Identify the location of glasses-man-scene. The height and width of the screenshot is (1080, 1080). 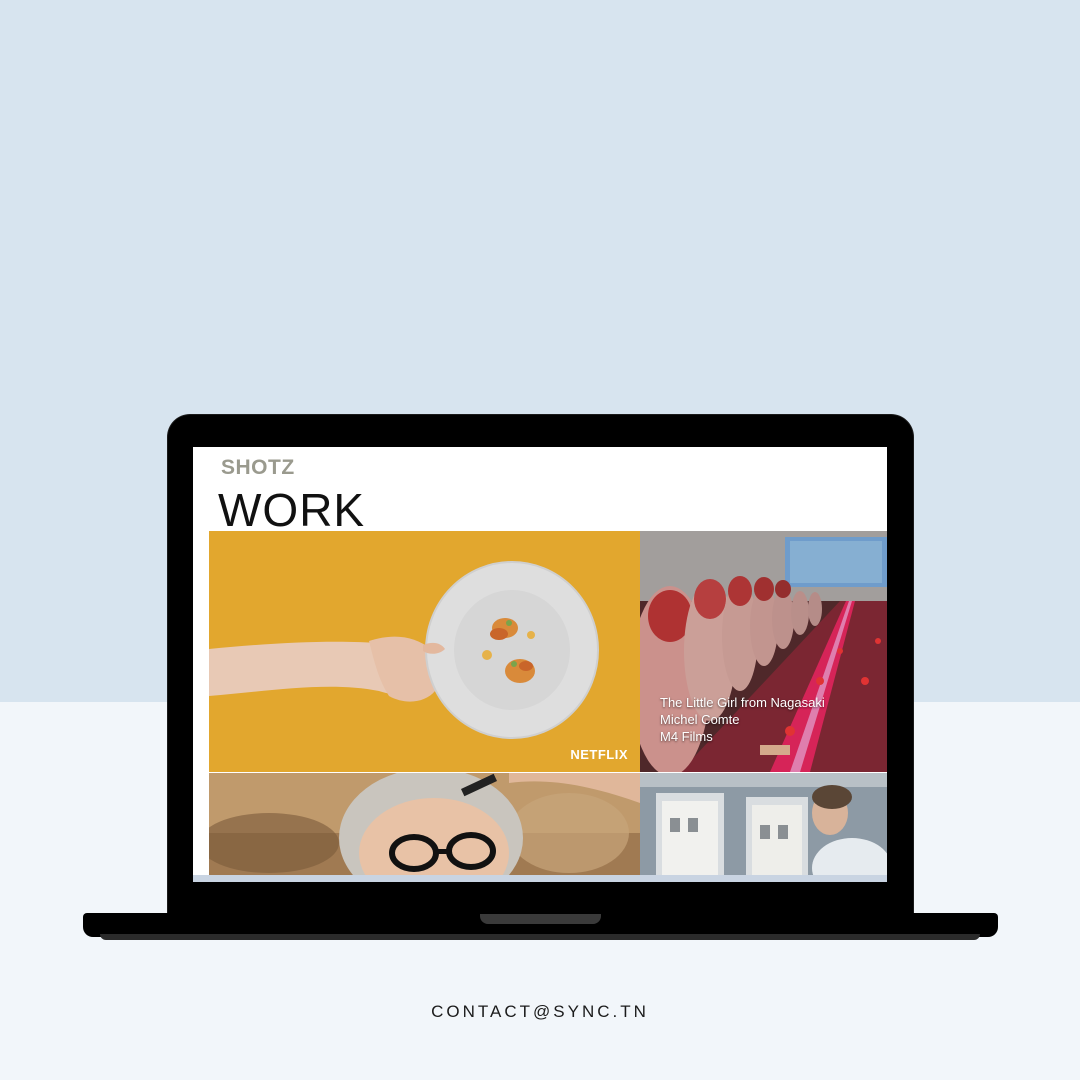
(424, 827).